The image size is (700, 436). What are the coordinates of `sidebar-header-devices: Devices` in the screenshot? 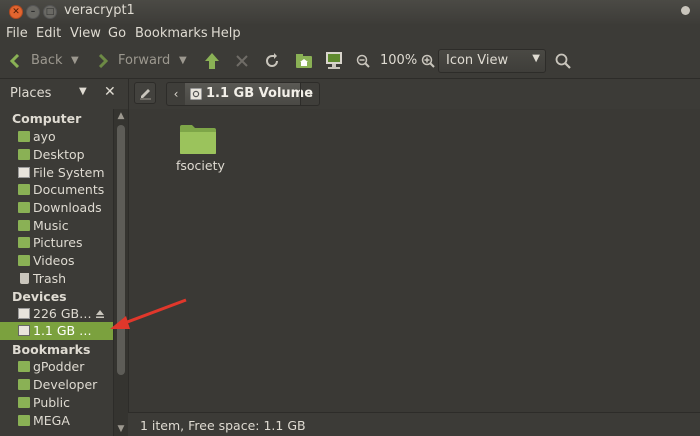 It's located at (39, 296).